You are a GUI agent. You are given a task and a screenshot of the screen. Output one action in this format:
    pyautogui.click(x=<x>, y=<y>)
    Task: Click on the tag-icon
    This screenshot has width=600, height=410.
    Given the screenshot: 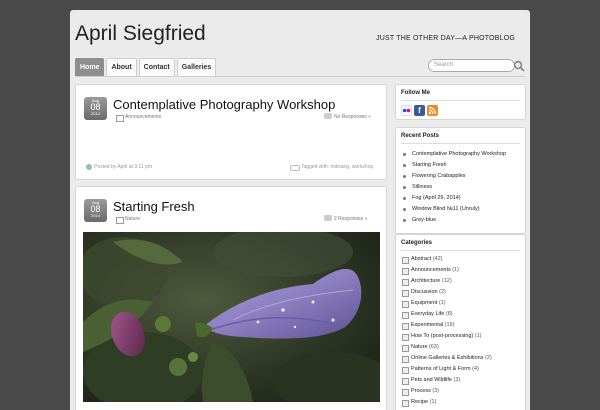 What is the action you would take?
    pyautogui.click(x=295, y=168)
    